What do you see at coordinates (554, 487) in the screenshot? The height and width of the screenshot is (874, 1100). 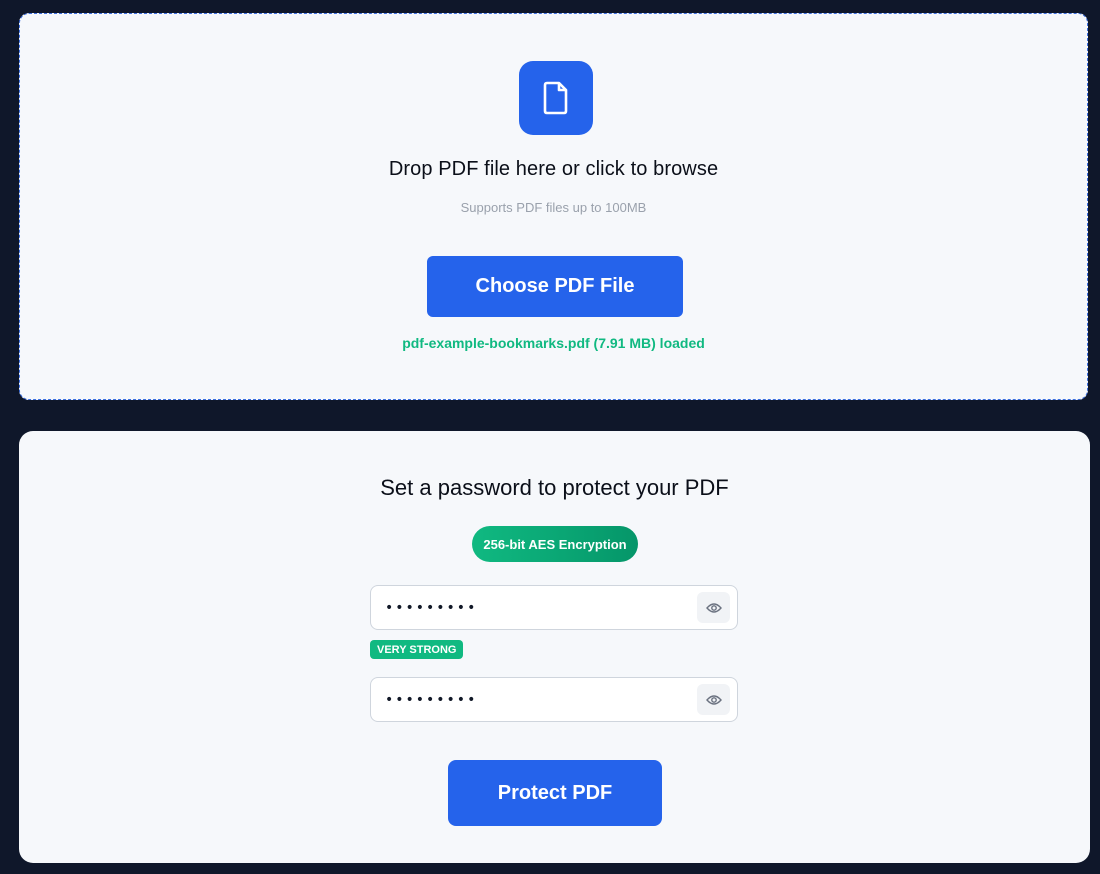 I see `protect-title: Set a password to protect your PDF` at bounding box center [554, 487].